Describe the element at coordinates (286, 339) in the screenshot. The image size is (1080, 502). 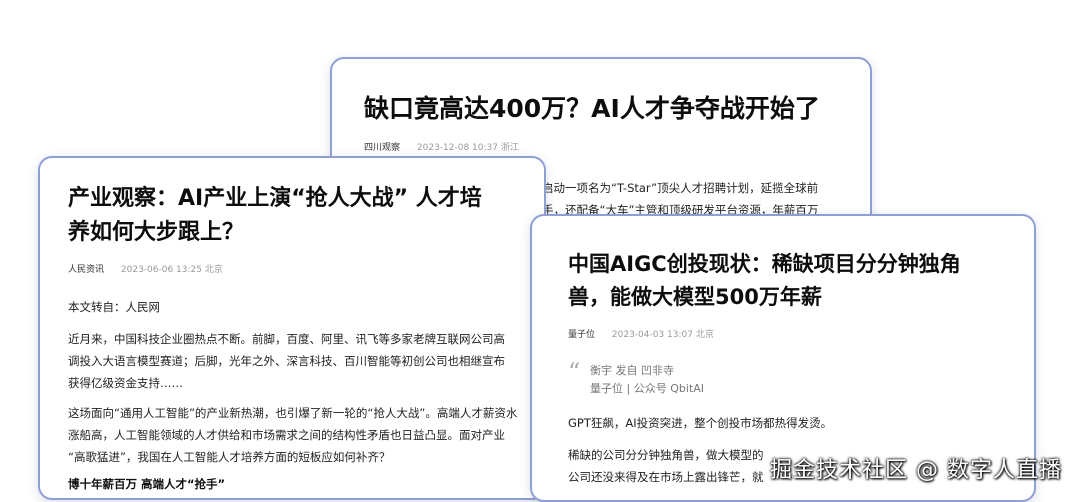
I see `body-line: 近月来，中国科技企业圈热点不断。前脚，百度、阿里、讯飞等多家老牌互联网公司高` at that location.